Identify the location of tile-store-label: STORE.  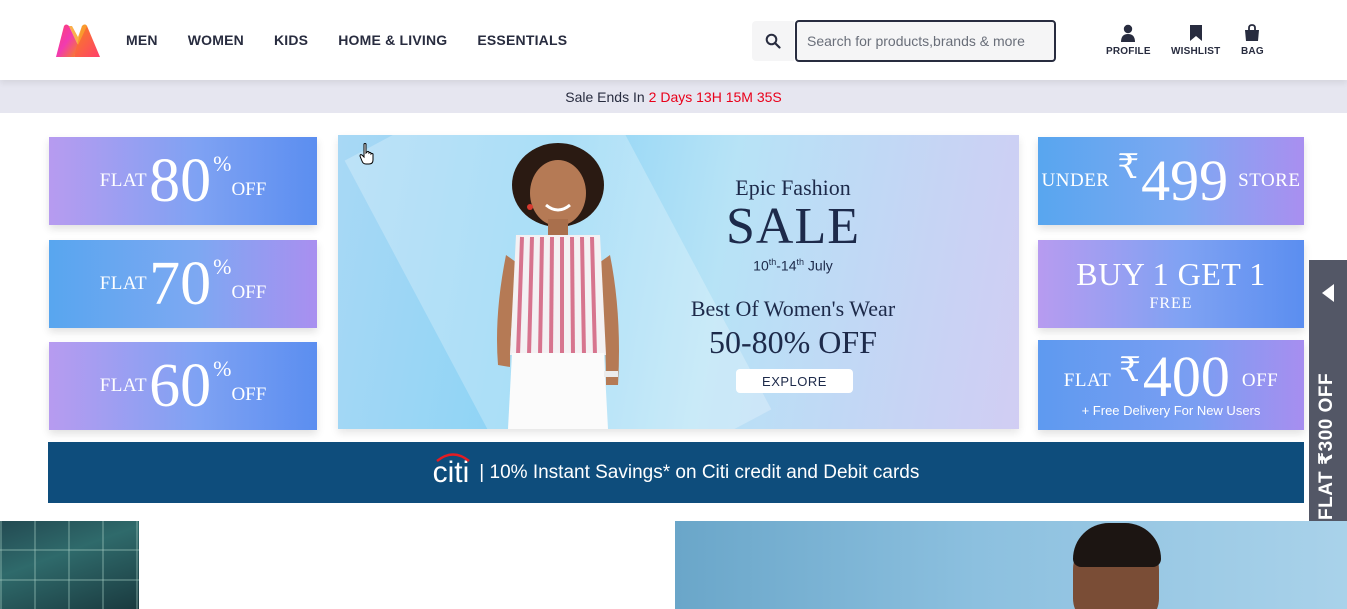
(1269, 180).